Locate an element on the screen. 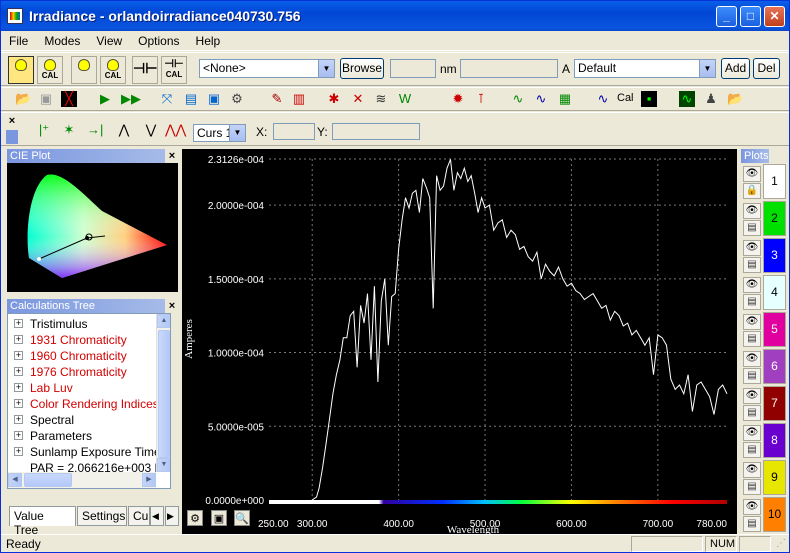 This screenshot has width=790, height=553. radiance-cal-mode-button: CAL is located at coordinates (113, 70).